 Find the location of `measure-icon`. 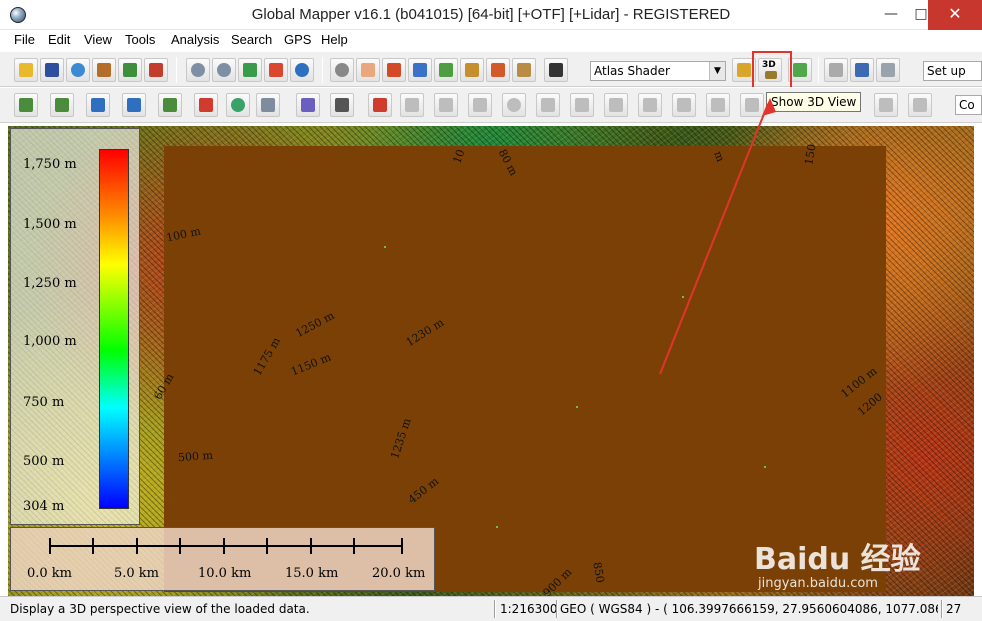

measure-icon is located at coordinates (394, 70).